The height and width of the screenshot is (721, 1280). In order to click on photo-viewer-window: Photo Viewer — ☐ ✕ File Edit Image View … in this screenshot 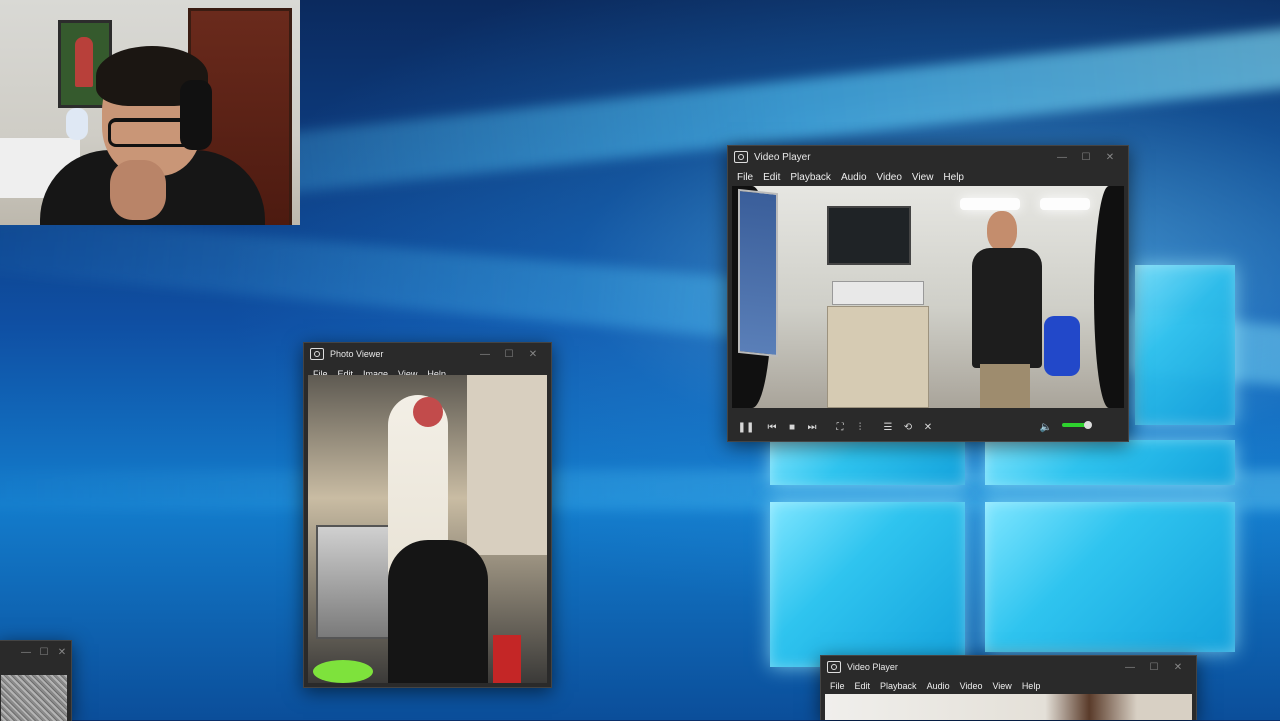, I will do `click(427, 515)`.